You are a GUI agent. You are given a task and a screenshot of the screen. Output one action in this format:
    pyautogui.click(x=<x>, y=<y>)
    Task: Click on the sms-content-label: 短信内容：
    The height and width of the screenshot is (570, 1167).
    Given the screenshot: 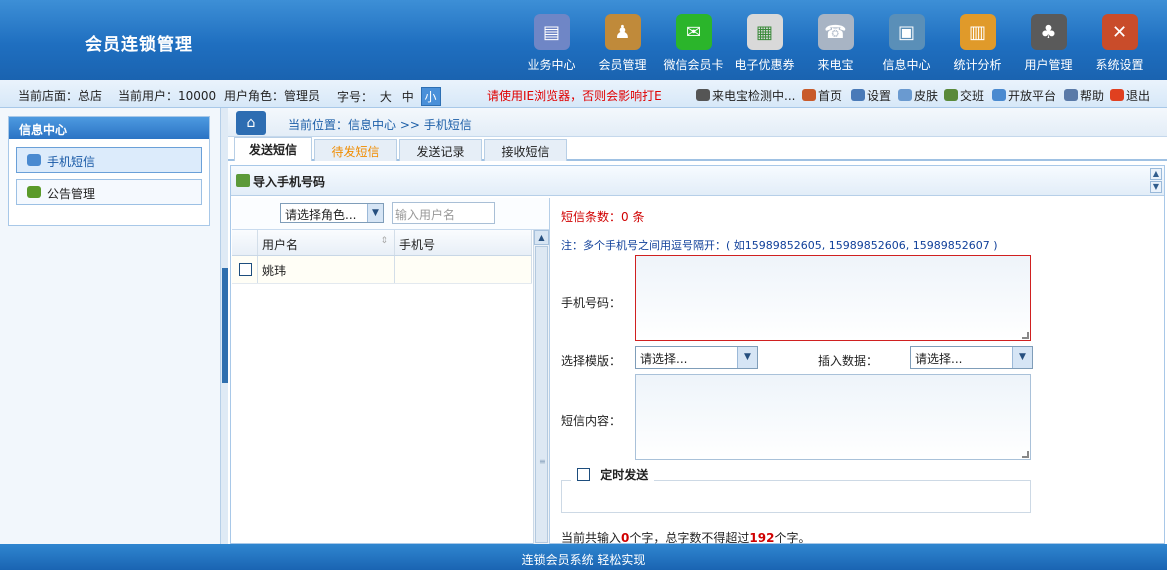 What is the action you would take?
    pyautogui.click(x=591, y=421)
    